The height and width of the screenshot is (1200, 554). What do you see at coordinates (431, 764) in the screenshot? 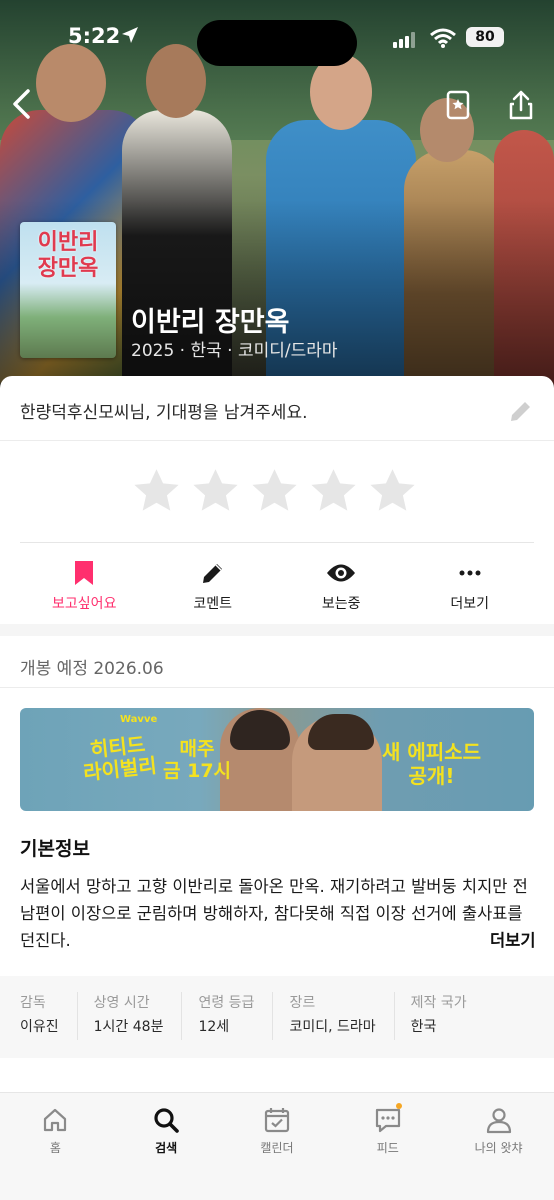
I see `banner-episode: 새 에피소드 공개!` at bounding box center [431, 764].